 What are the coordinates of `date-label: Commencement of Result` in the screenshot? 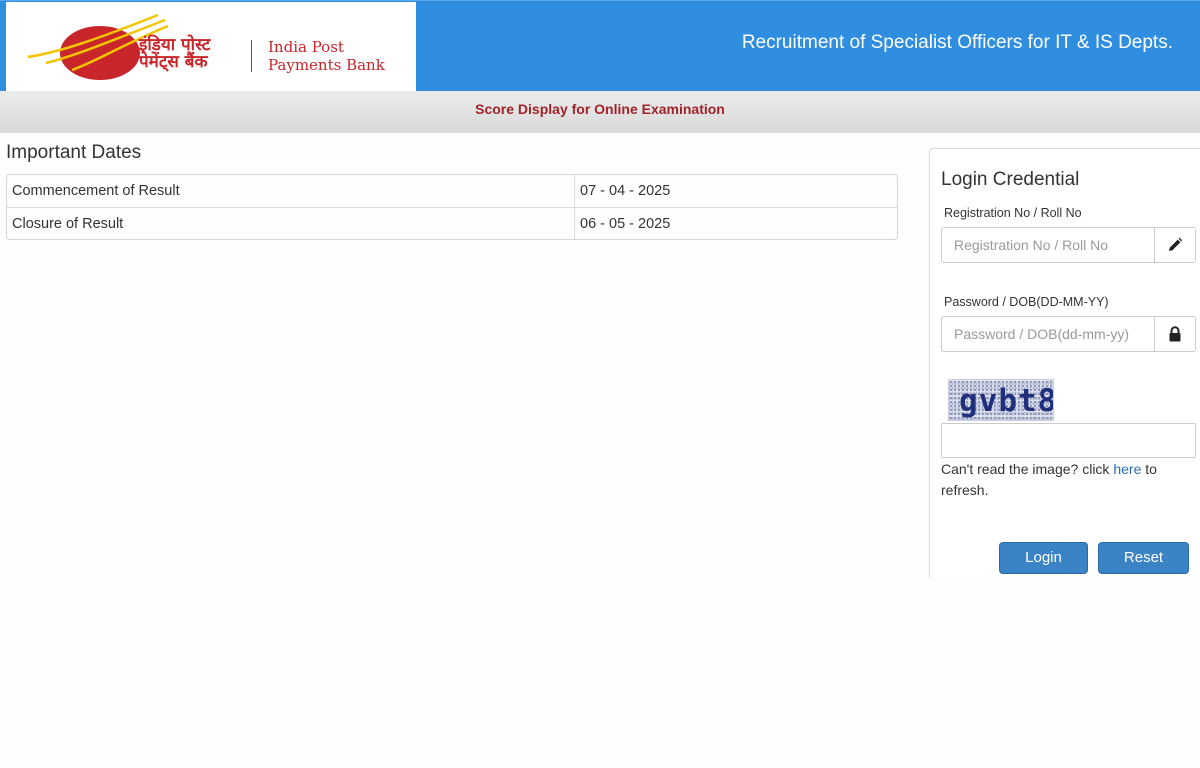 It's located at (291, 191).